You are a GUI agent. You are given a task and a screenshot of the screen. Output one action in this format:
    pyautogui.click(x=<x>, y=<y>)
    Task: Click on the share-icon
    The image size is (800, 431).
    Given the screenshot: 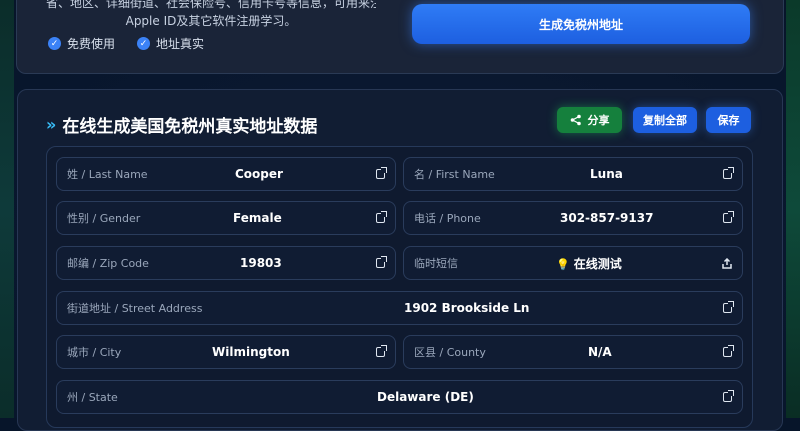 What is the action you would take?
    pyautogui.click(x=575, y=120)
    